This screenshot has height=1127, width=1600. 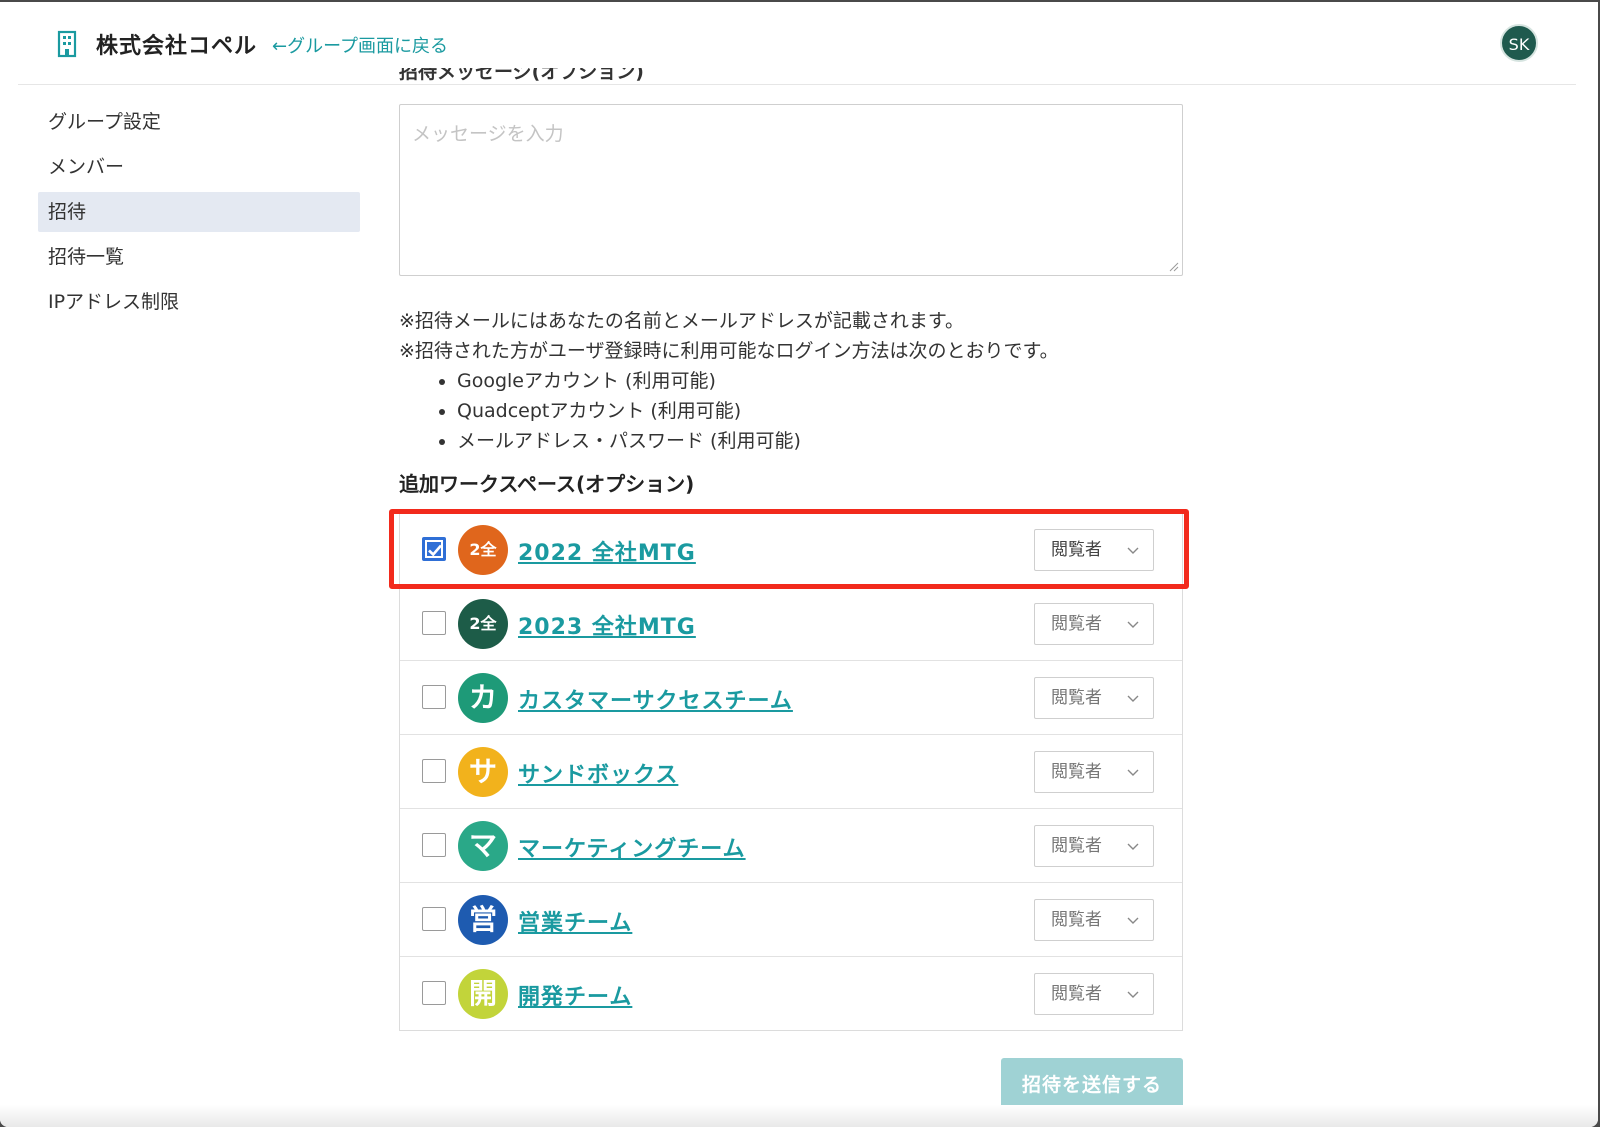 I want to click on sidebar-item-members: メンバー, so click(x=199, y=167).